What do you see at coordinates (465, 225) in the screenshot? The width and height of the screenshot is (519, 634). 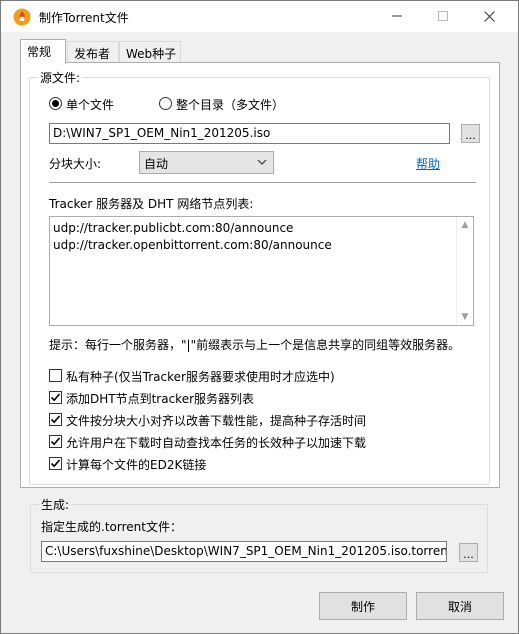 I see `scroll-up-icon: ▲` at bounding box center [465, 225].